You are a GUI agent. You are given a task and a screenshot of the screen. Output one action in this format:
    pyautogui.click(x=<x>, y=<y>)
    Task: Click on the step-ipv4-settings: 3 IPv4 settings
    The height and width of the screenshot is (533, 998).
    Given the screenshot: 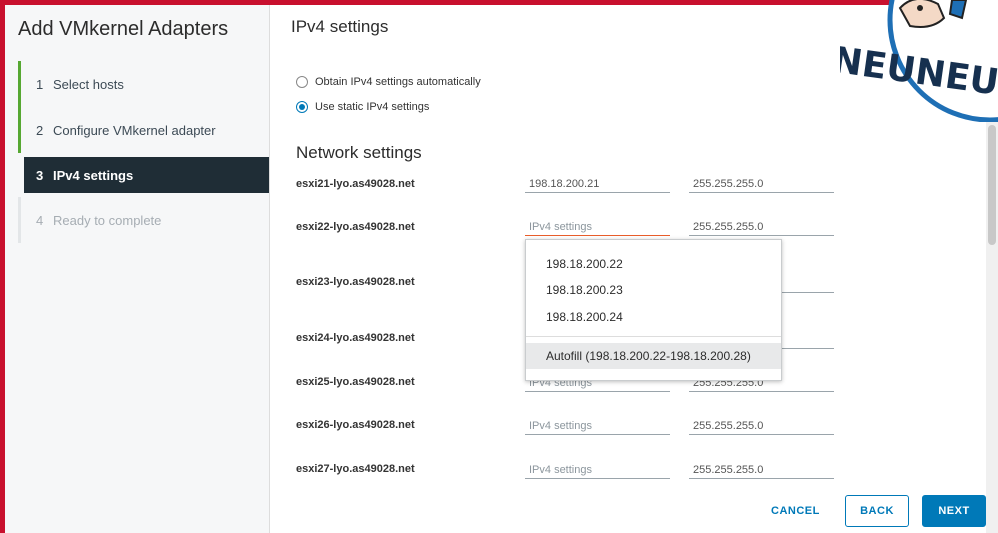 What is the action you would take?
    pyautogui.click(x=146, y=175)
    